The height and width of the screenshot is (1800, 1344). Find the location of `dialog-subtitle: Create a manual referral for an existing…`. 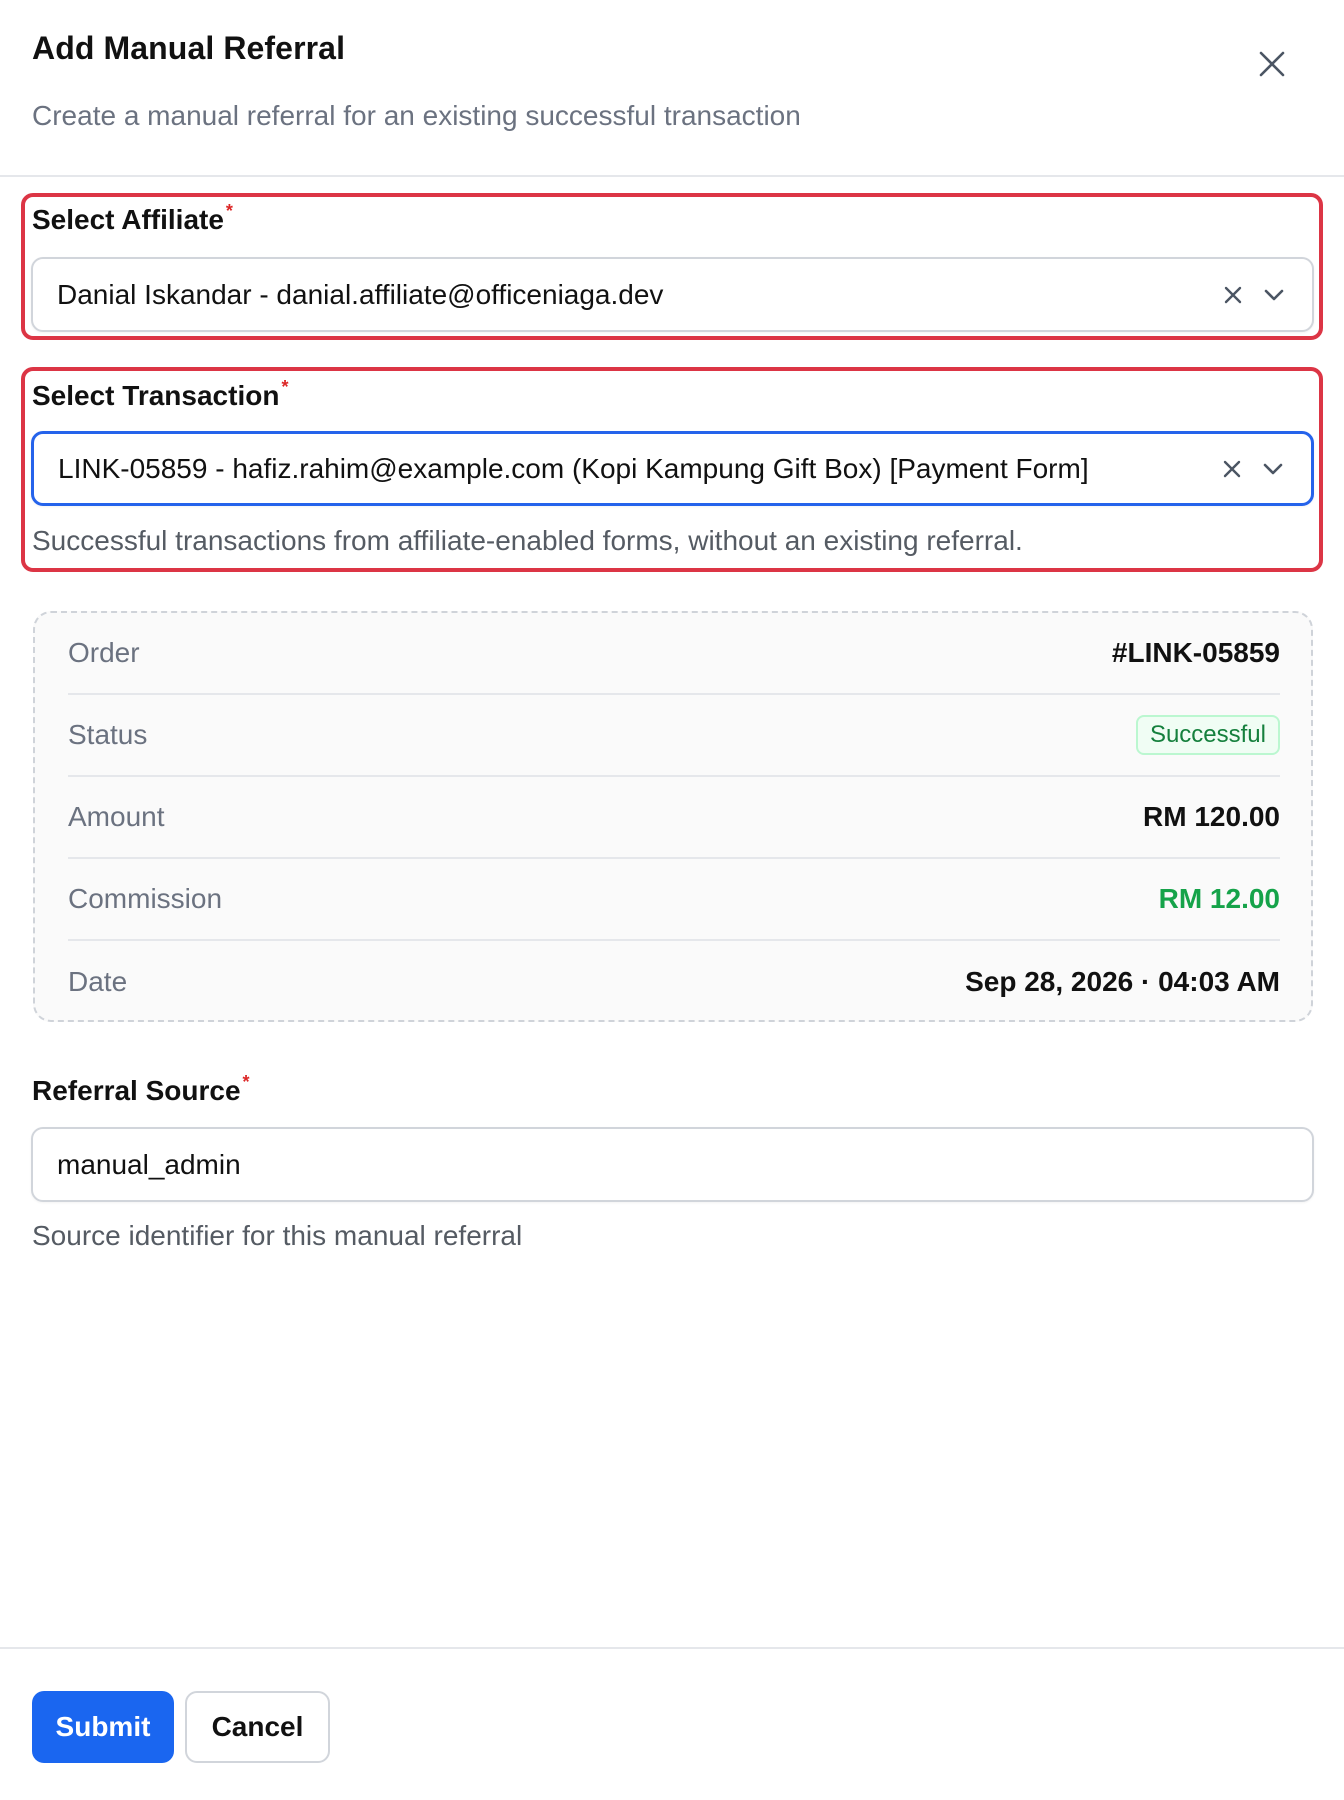

dialog-subtitle: Create a manual referral for an existing… is located at coordinates (416, 115).